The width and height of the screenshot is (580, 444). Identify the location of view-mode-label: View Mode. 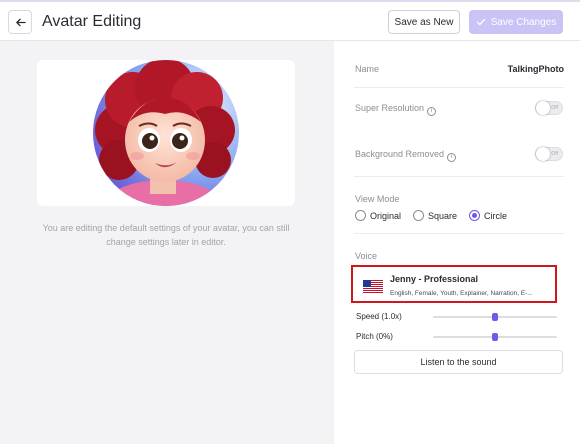
(377, 199).